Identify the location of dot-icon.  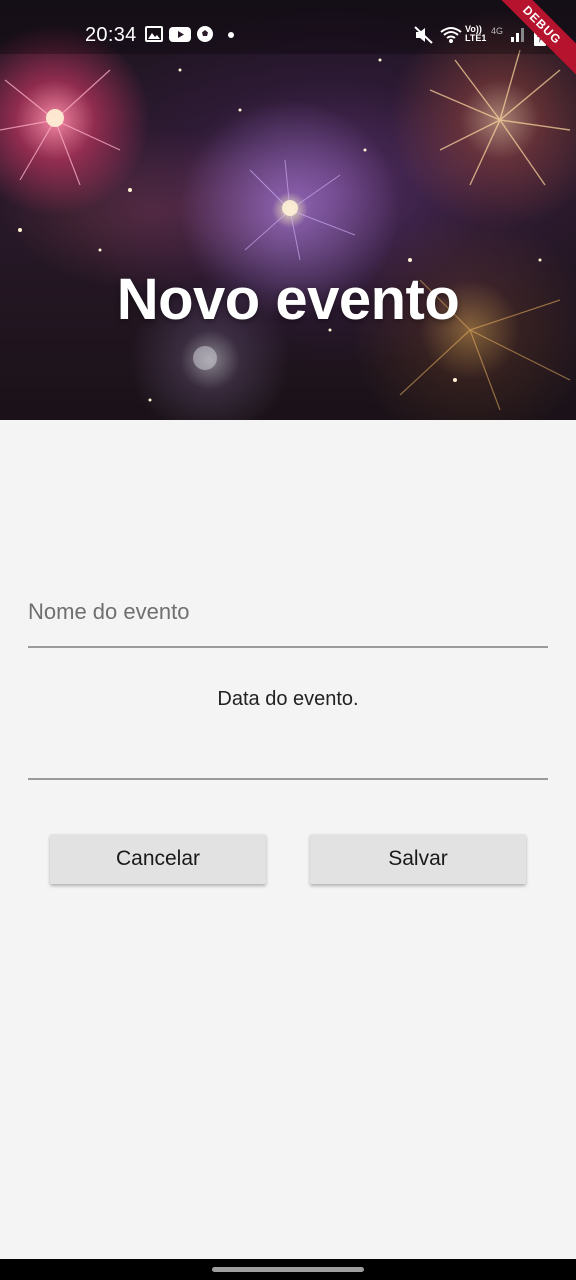
(231, 35).